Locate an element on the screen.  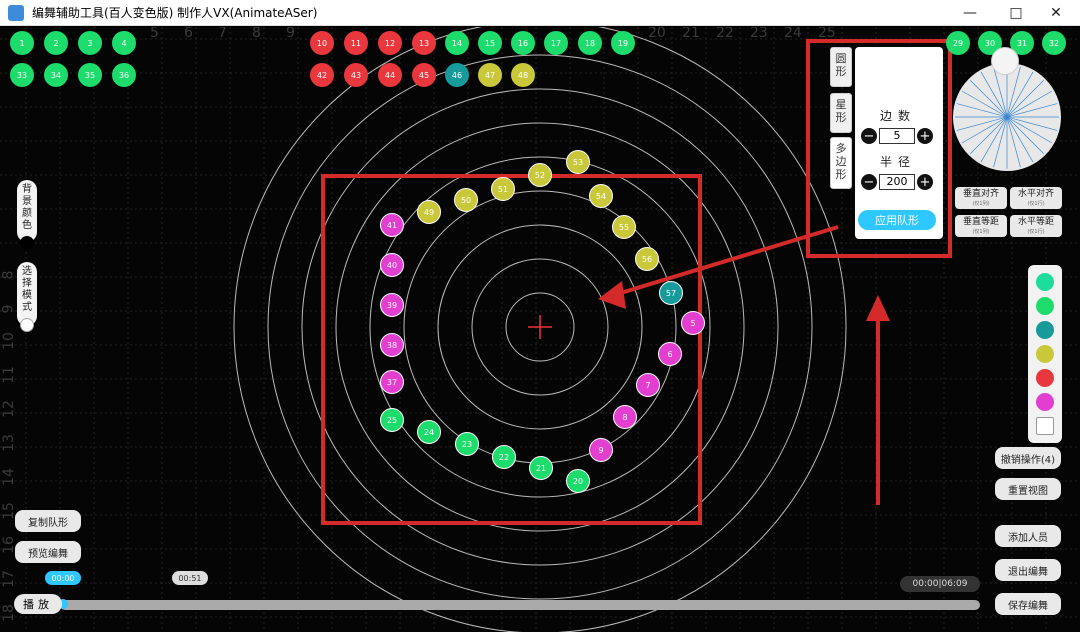
dancer-marker: 36 is located at coordinates (124, 75).